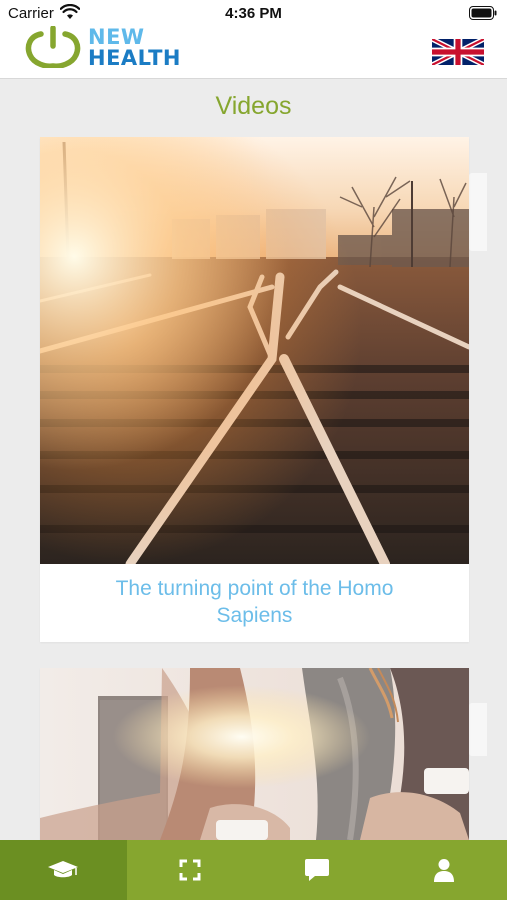 The height and width of the screenshot is (900, 507). I want to click on bottom-tab-bar, so click(253, 870).